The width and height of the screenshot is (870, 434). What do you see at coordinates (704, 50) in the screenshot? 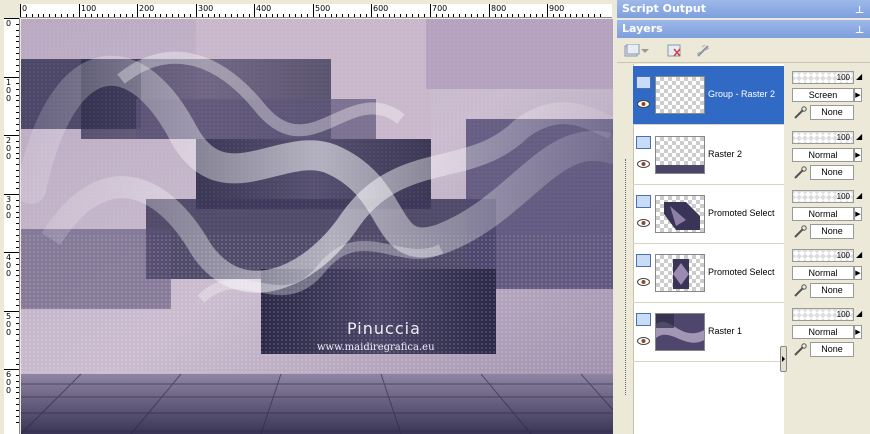
I see `layer-properties-icon` at bounding box center [704, 50].